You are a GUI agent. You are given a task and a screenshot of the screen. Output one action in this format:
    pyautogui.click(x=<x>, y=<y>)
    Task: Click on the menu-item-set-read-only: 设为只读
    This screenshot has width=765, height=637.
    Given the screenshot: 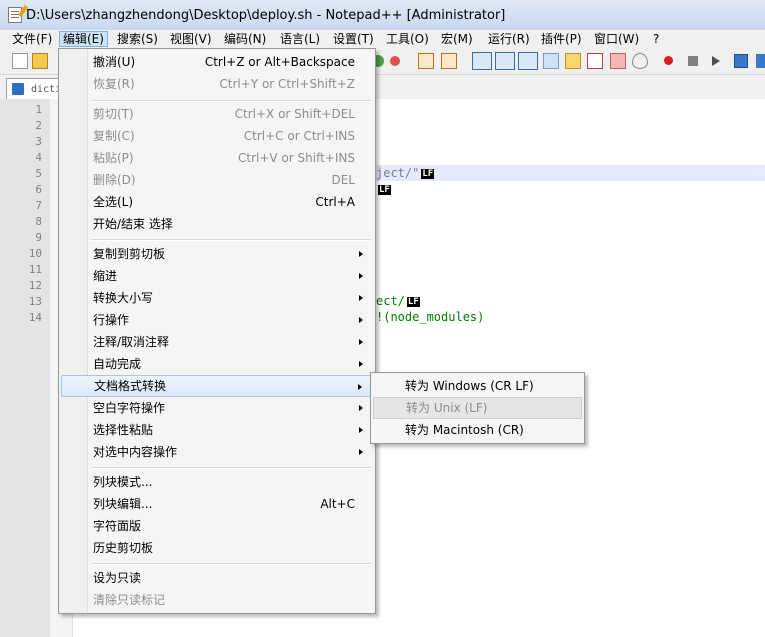 What is the action you would take?
    pyautogui.click(x=217, y=578)
    